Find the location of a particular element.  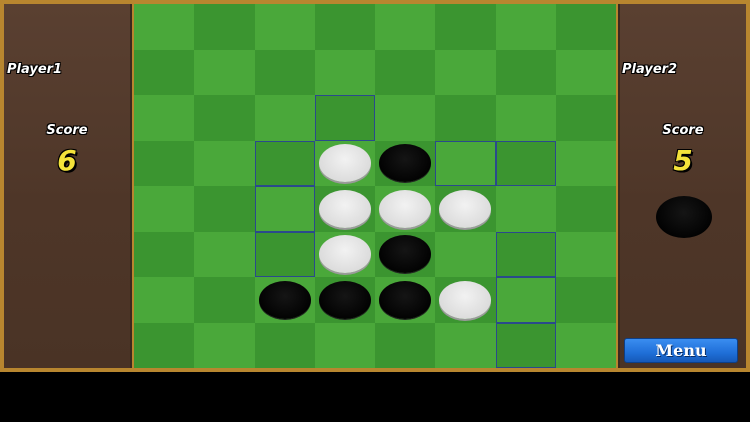

player2-score: 5 is located at coordinates (683, 160).